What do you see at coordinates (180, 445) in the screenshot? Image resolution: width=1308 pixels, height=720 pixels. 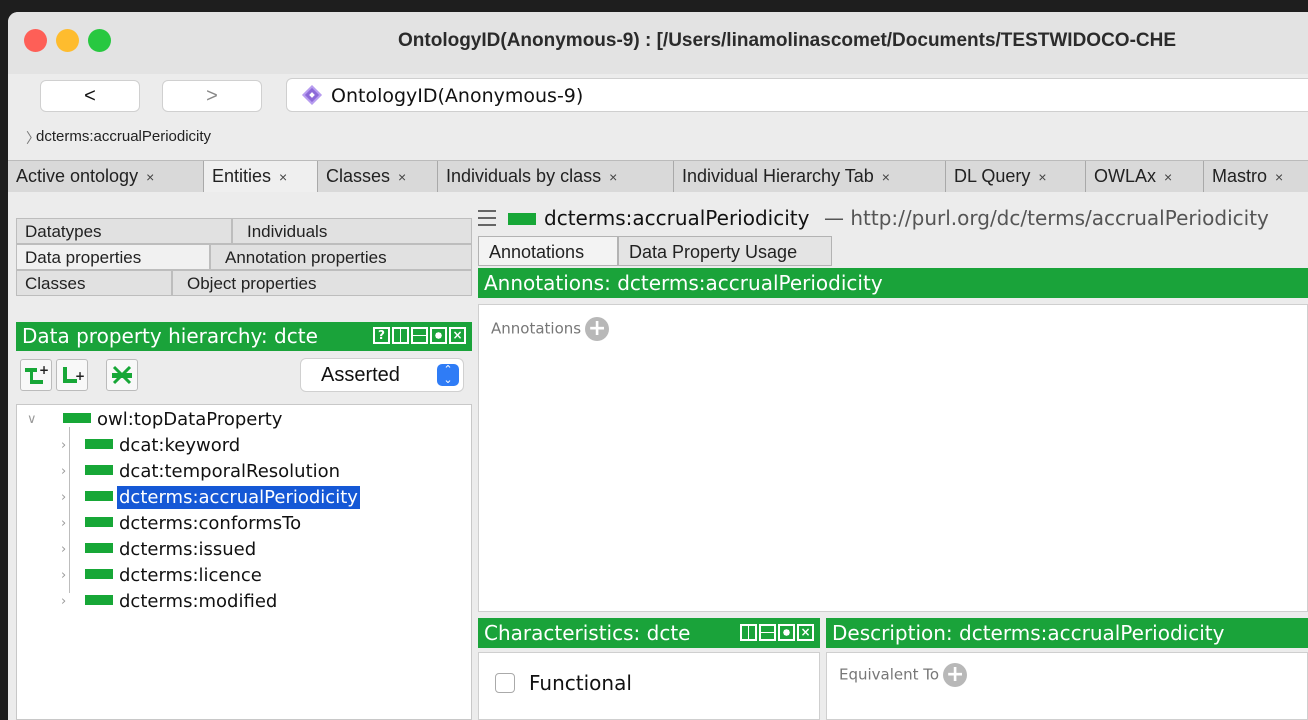 I see `tree-node-label: dcat:keyword` at bounding box center [180, 445].